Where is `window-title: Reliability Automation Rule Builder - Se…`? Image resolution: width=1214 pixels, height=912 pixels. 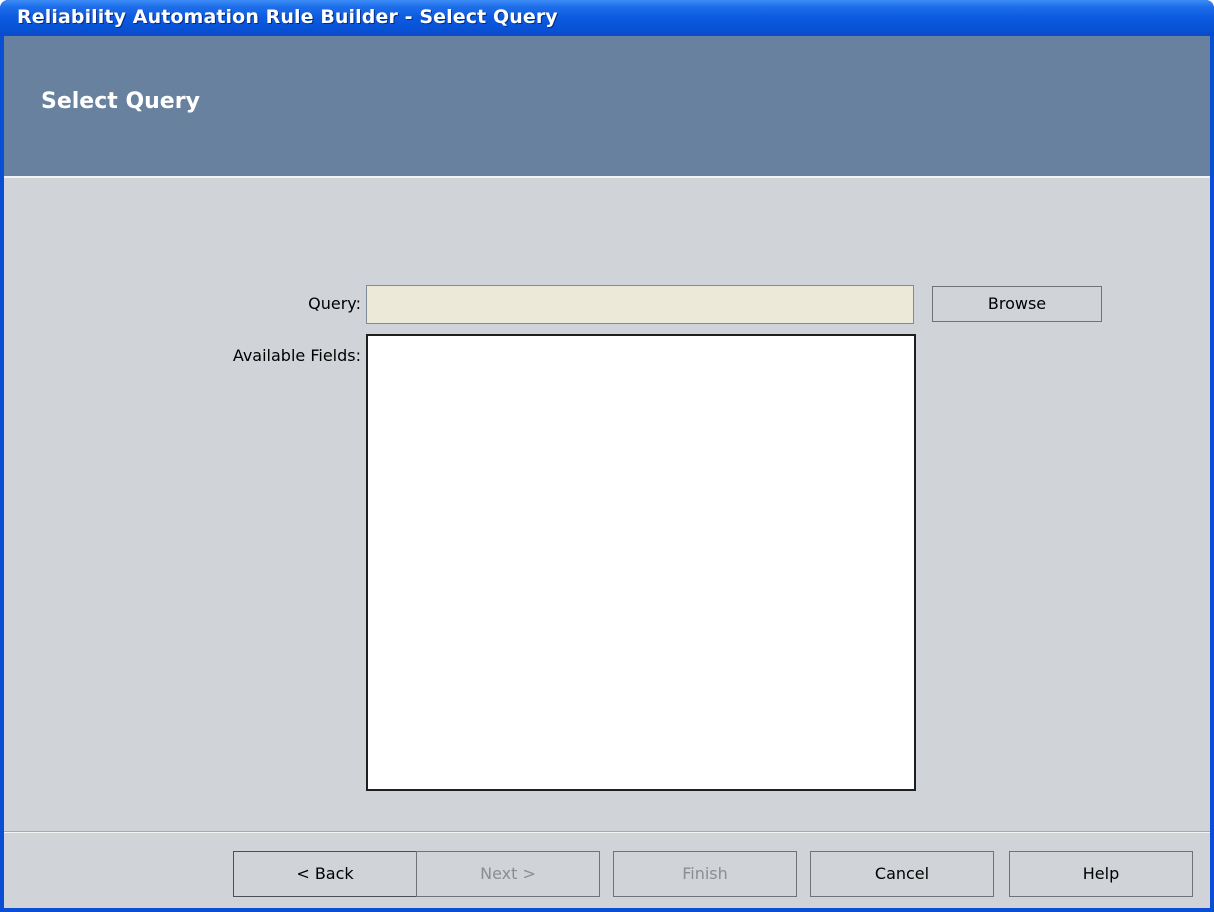 window-title: Reliability Automation Rule Builder - Se… is located at coordinates (287, 17).